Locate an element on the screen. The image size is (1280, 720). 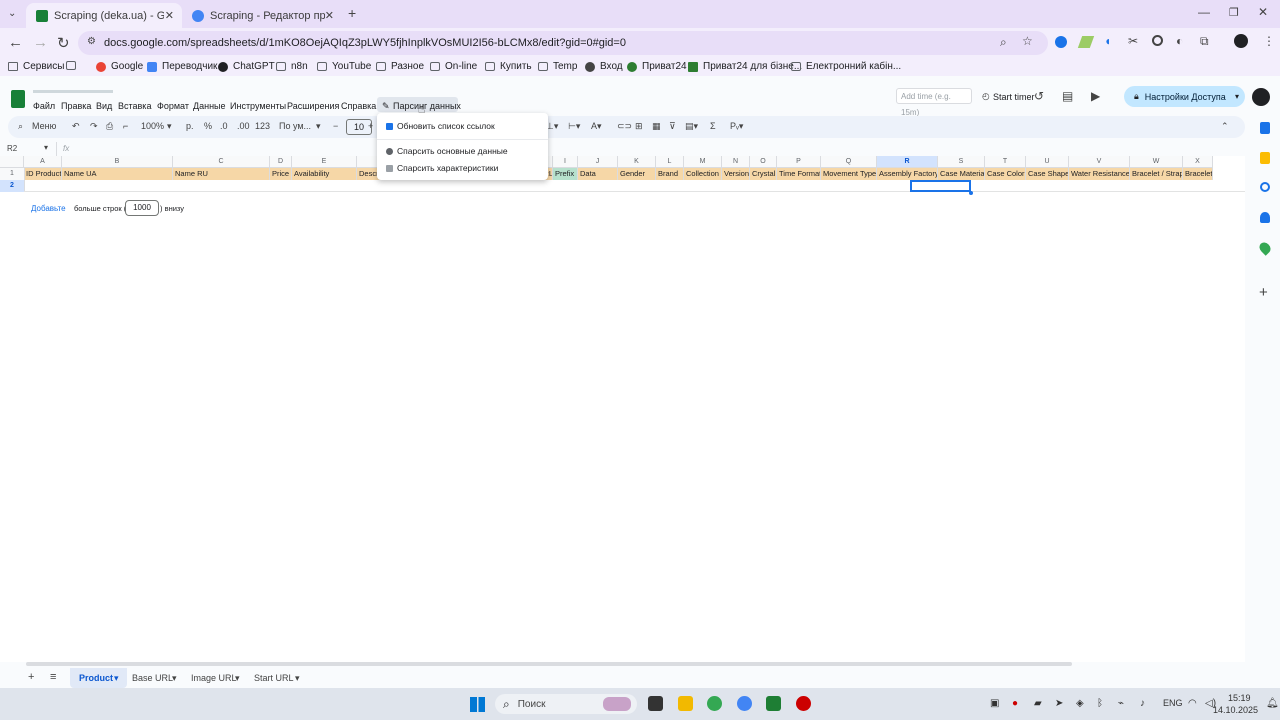
extension-icon: ◖ is located at coordinates (1107, 41).